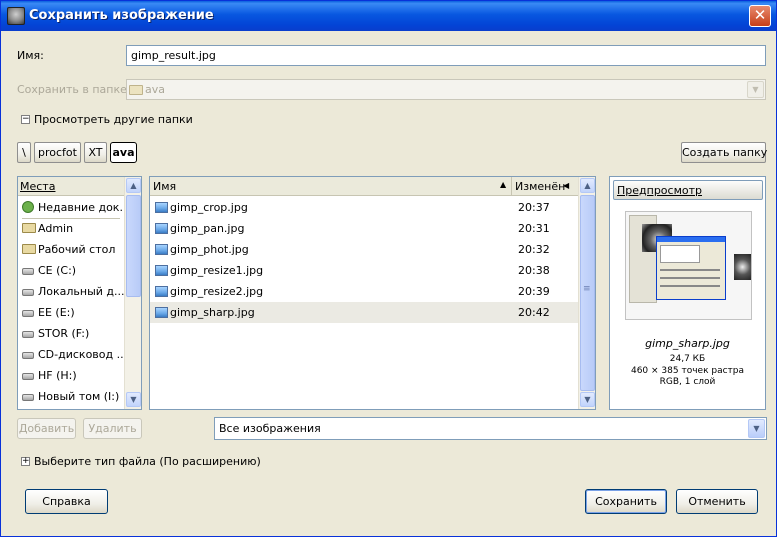  I want to click on places-item-label: Новый том (I:), so click(79, 396).